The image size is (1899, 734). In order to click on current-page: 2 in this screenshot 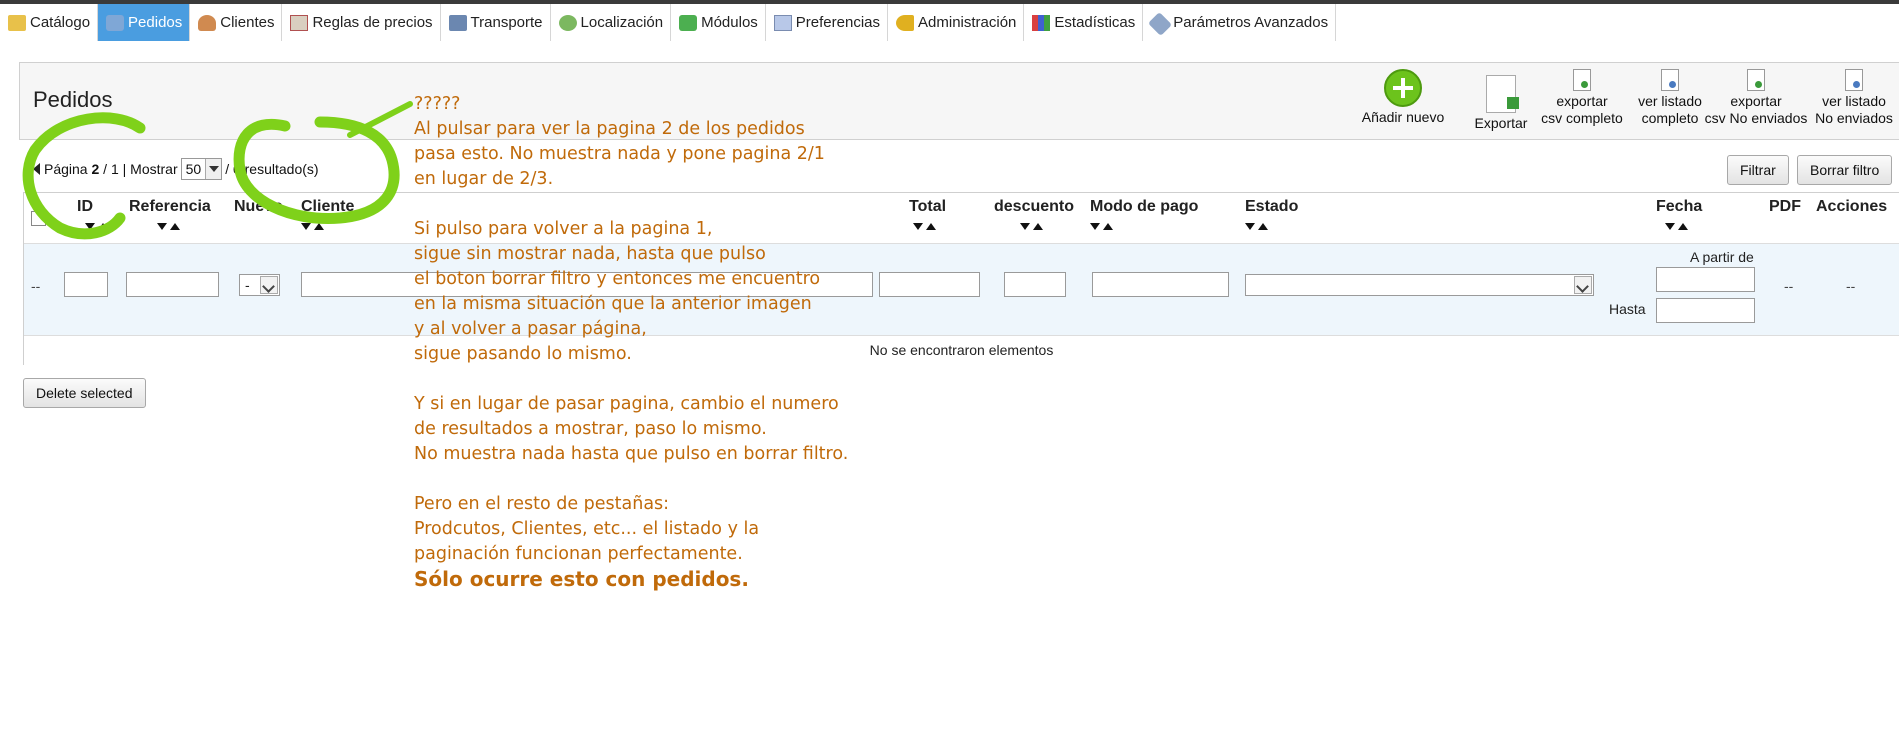, I will do `click(95, 169)`.